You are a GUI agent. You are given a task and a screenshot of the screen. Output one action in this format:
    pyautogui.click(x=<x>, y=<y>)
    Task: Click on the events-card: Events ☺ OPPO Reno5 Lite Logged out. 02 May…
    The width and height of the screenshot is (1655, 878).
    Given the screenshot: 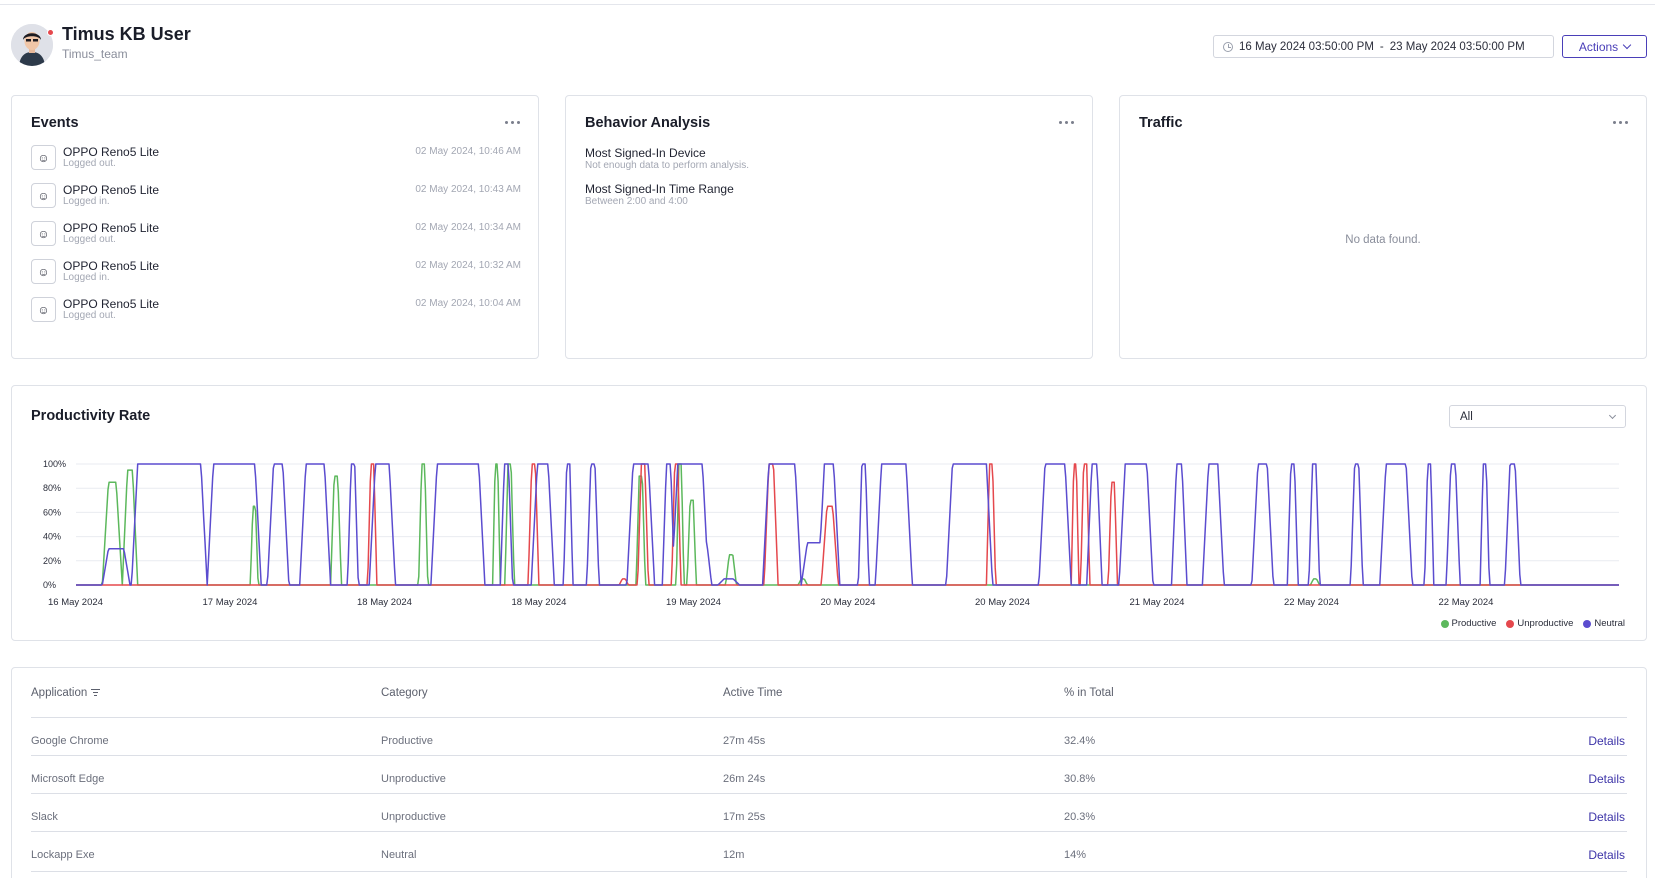 What is the action you would take?
    pyautogui.click(x=275, y=227)
    